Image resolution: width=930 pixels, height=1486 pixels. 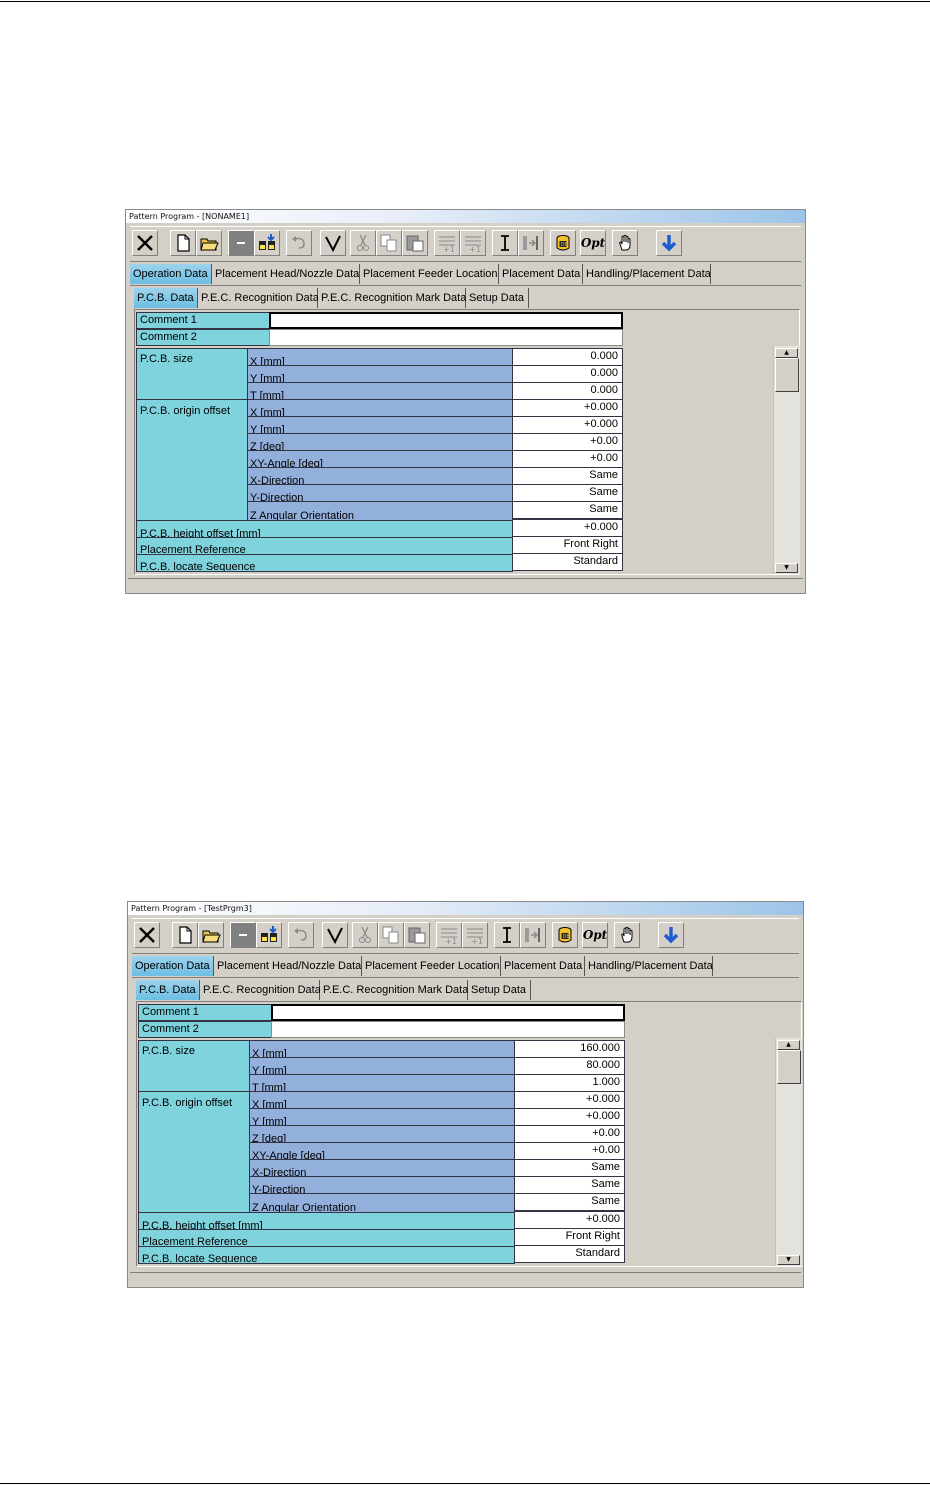 What do you see at coordinates (382, 1083) in the screenshot?
I see `pcb-size-t-label: T [mm]` at bounding box center [382, 1083].